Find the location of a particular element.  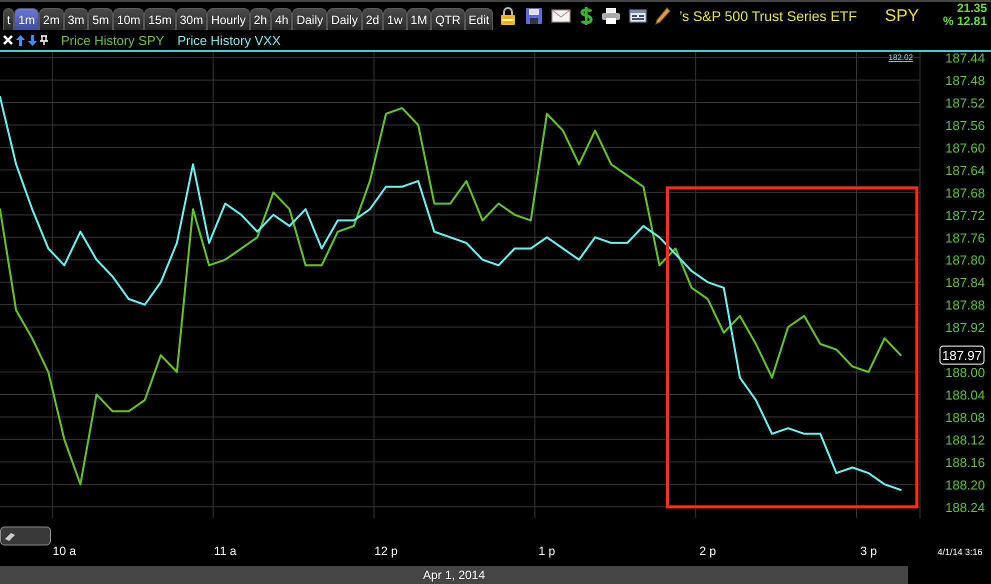

up-arrow-icon is located at coordinates (20, 40).